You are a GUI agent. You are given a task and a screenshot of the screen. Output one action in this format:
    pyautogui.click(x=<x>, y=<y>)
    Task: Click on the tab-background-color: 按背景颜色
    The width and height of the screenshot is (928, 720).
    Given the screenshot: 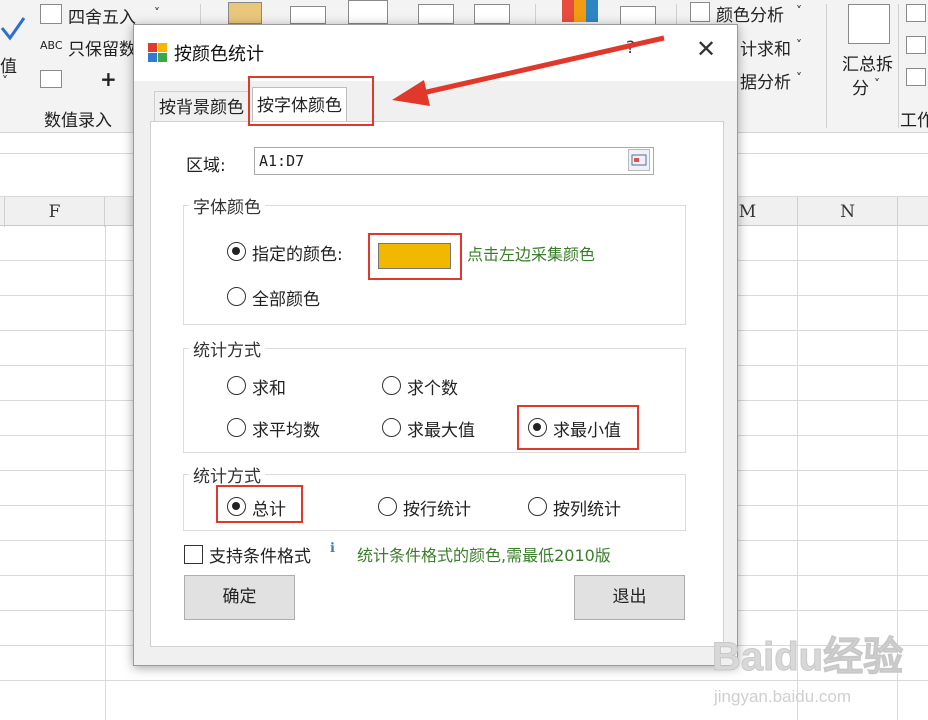 What is the action you would take?
    pyautogui.click(x=201, y=107)
    